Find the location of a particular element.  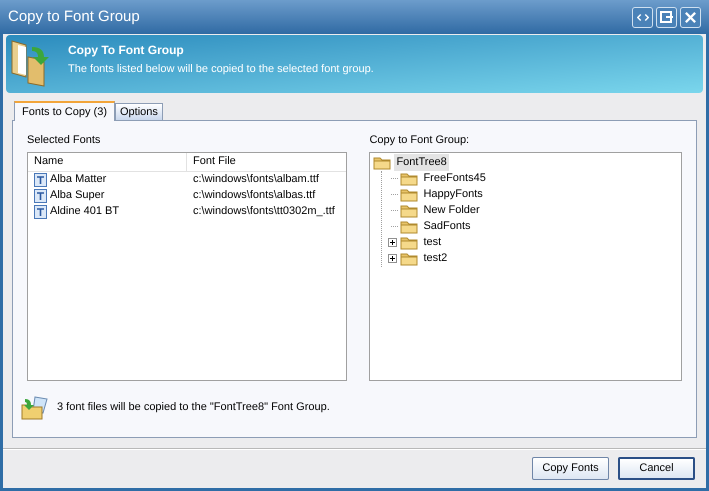

tree-item: New Folder is located at coordinates (451, 210).